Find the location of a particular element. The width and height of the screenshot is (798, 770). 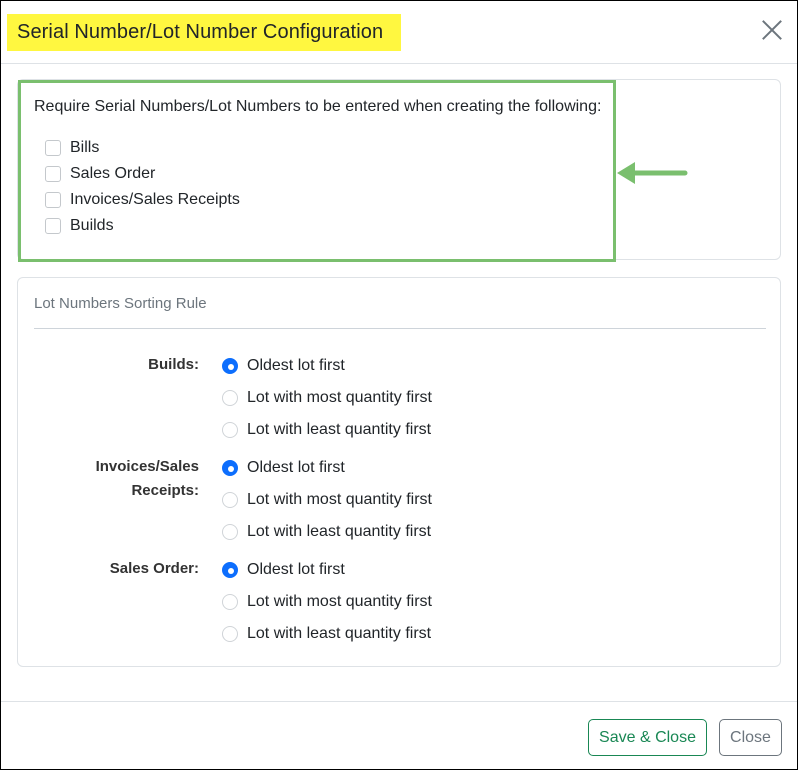

radio-sales-order-least: Lot with least quantity first is located at coordinates (326, 634).